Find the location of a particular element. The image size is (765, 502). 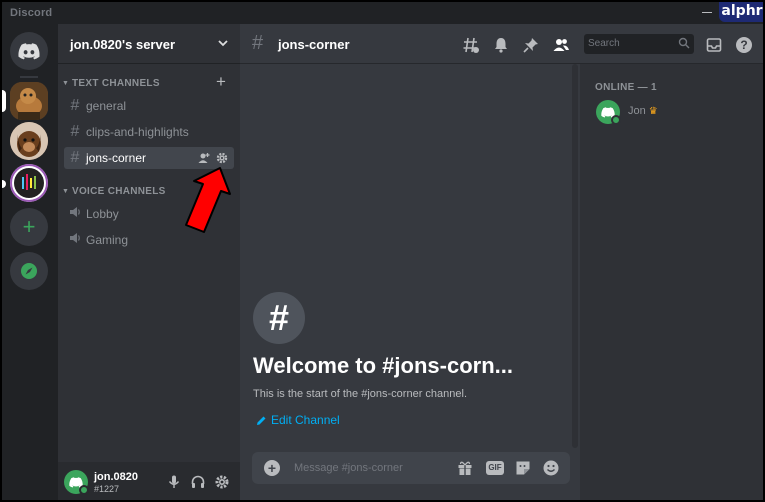

sticker-icon is located at coordinates (523, 468).